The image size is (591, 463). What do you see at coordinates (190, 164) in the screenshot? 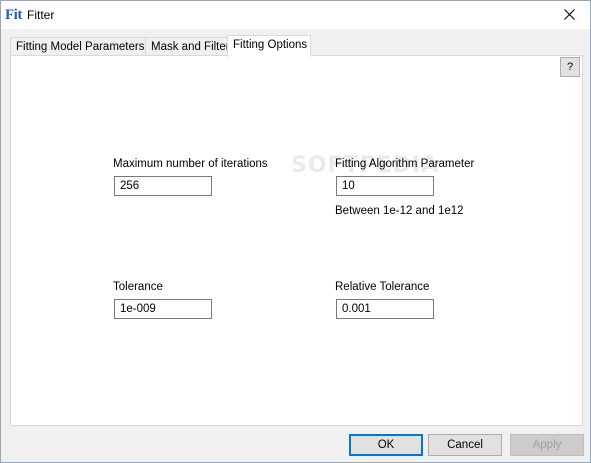
I see `max-iterations-label: Maximum number of iterations` at bounding box center [190, 164].